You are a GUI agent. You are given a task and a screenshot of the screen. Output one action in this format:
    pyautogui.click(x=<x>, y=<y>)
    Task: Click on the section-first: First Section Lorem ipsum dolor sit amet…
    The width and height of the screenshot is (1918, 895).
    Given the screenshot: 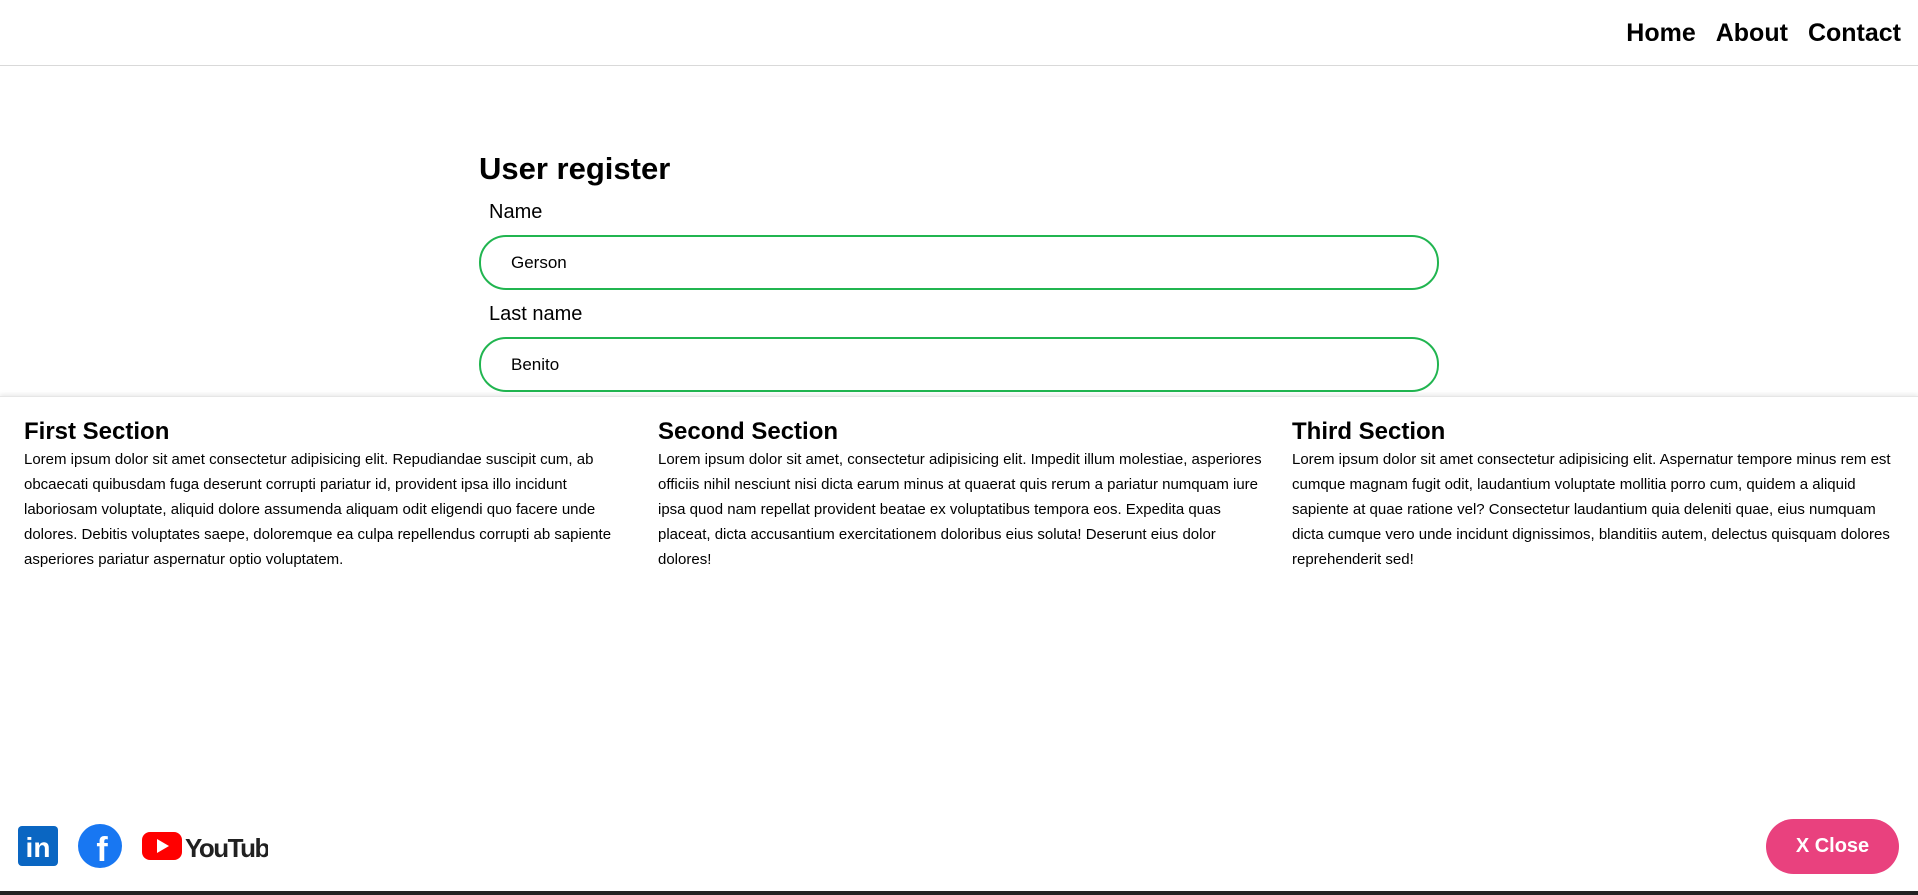 What is the action you would take?
    pyautogui.click(x=326, y=495)
    